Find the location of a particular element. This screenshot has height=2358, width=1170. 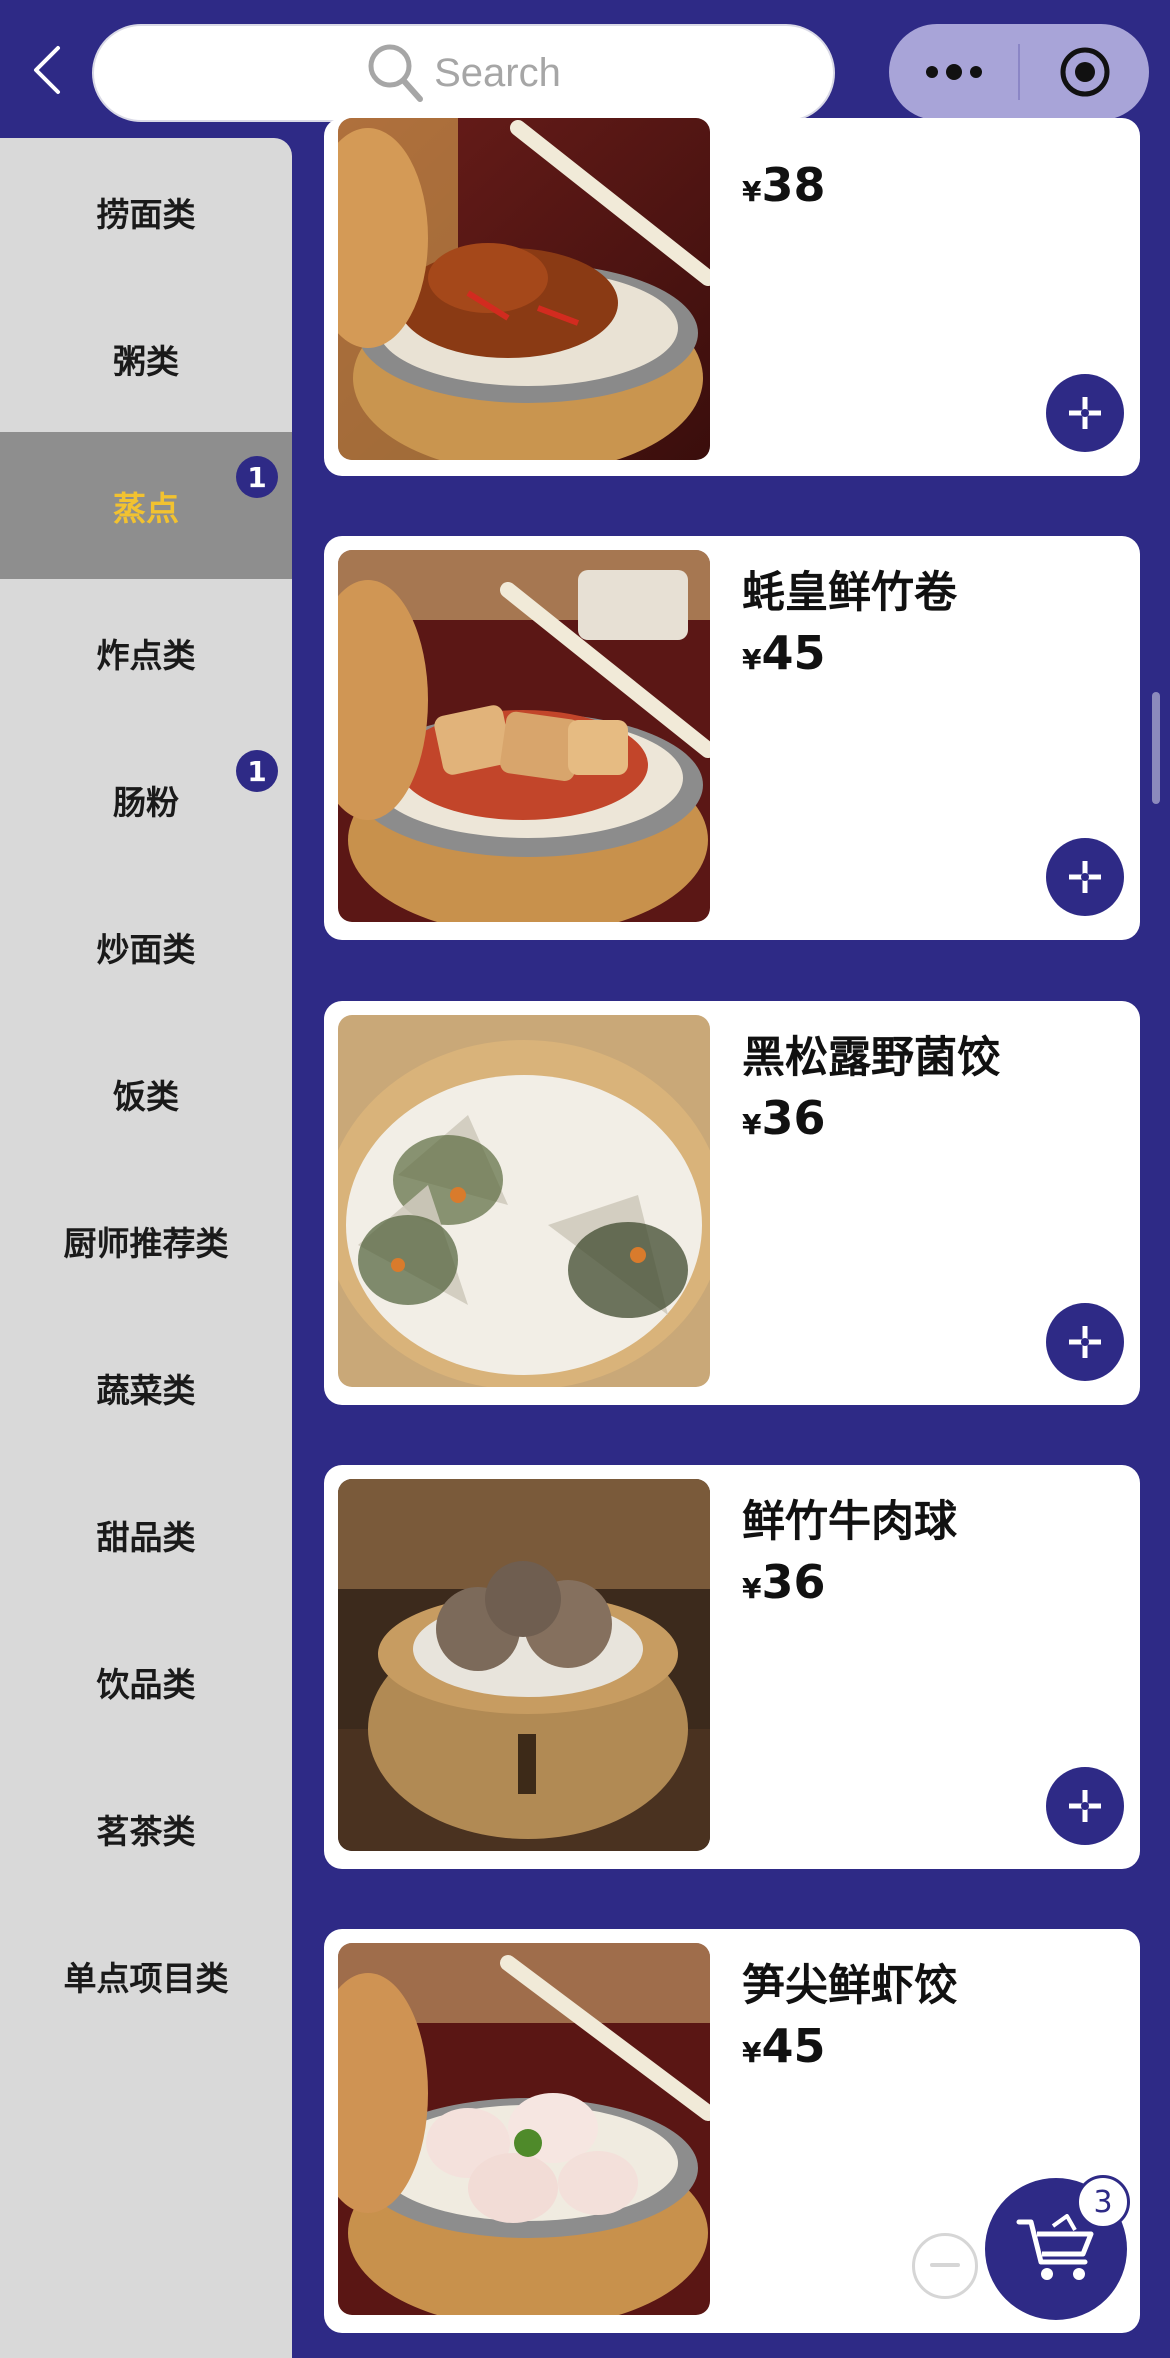

category-label: 捞面类 is located at coordinates (146, 214).